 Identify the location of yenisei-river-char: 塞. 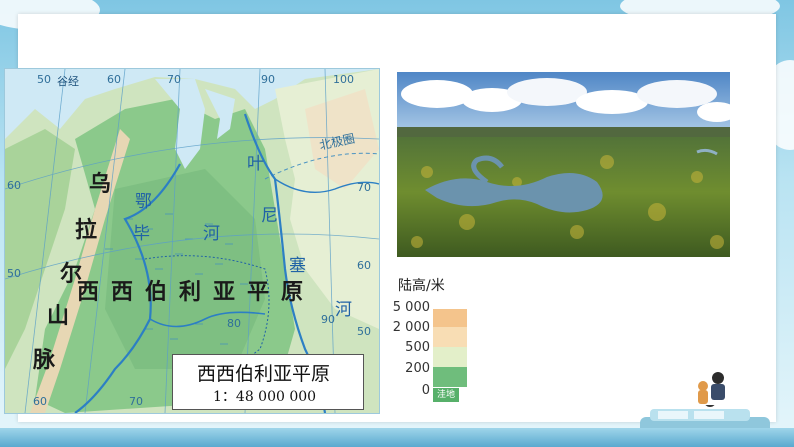
(297, 266).